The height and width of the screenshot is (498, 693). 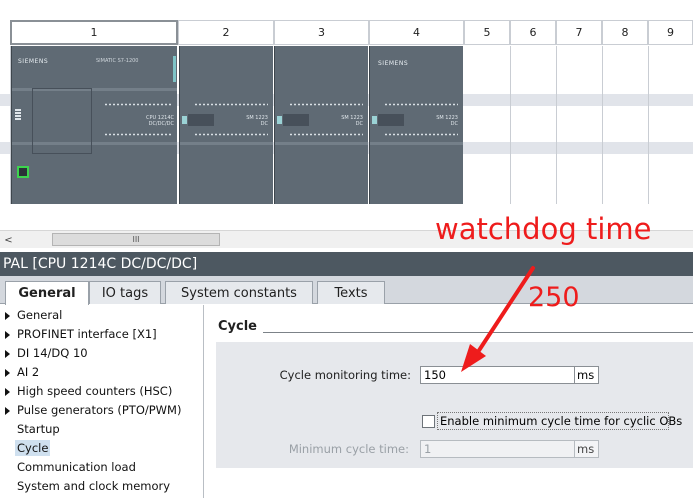 I want to click on tree-item-label: Startup, so click(x=38, y=429).